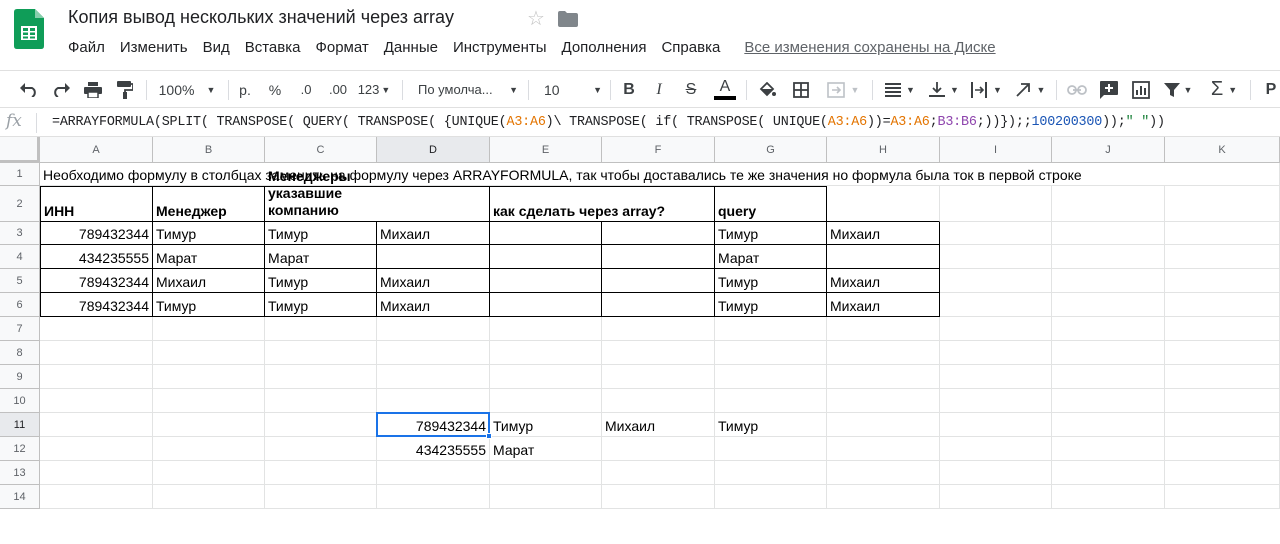 The width and height of the screenshot is (1280, 544). I want to click on cell-d6: Михаил, so click(433, 305).